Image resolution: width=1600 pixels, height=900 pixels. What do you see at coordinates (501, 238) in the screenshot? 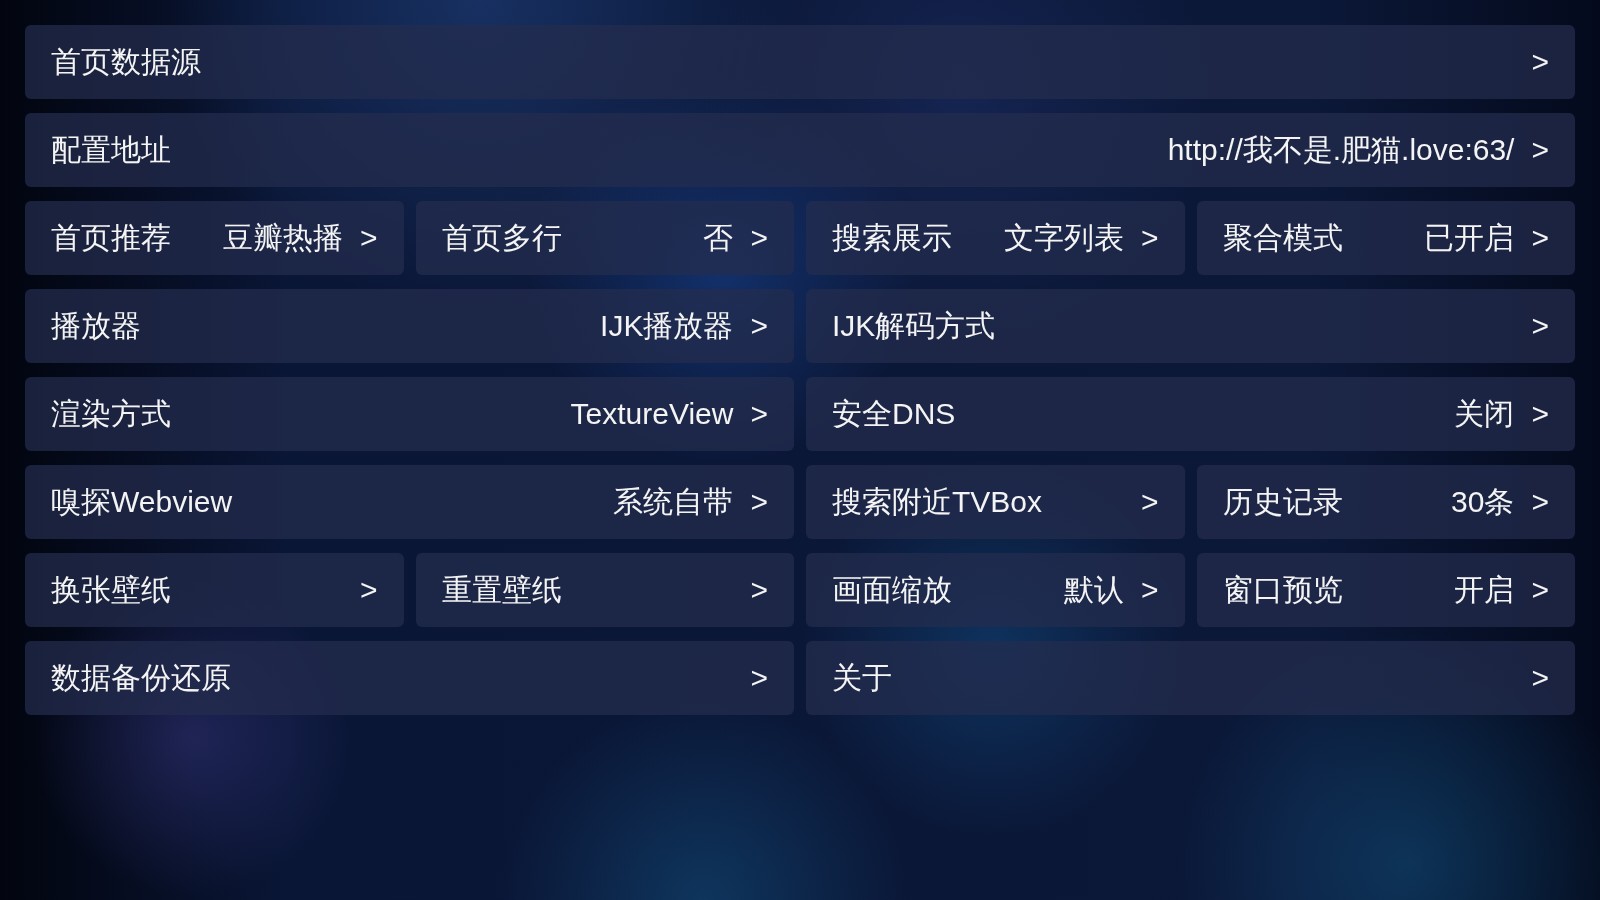
I see `setting-label: 首页多行` at bounding box center [501, 238].